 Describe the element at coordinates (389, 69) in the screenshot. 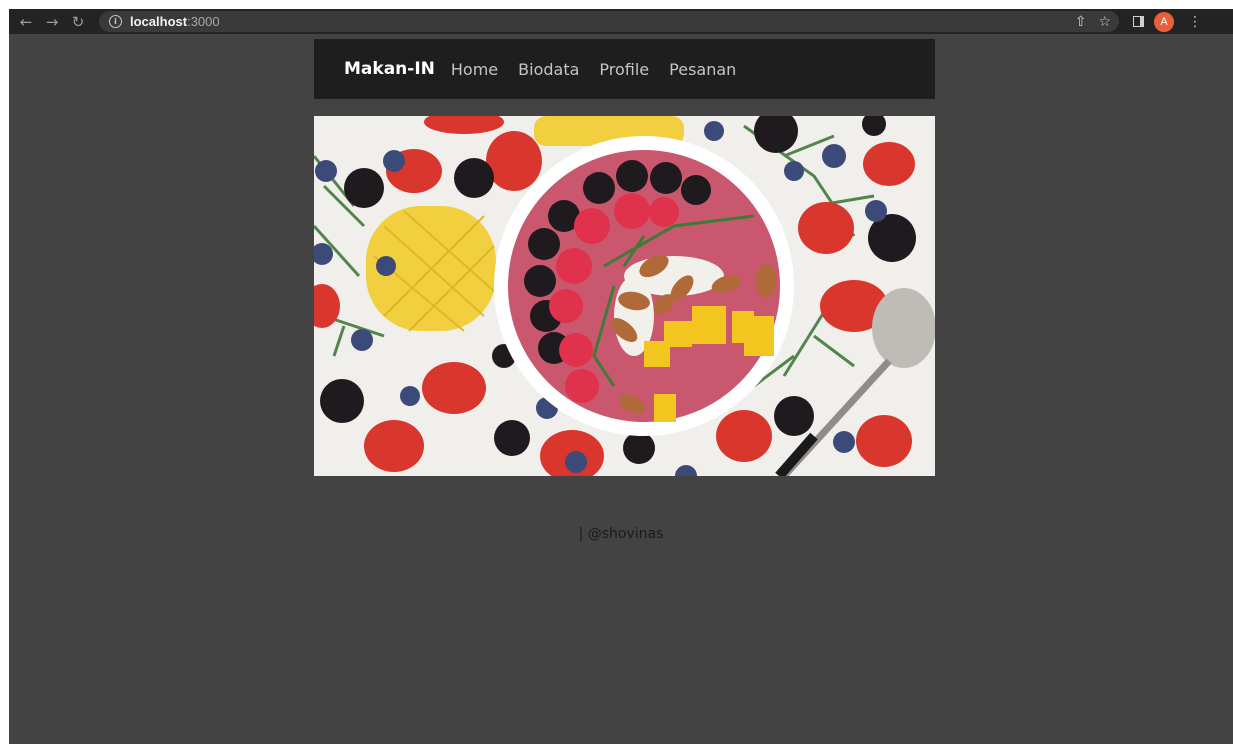

I see `brand-logo: Makan-IN` at that location.